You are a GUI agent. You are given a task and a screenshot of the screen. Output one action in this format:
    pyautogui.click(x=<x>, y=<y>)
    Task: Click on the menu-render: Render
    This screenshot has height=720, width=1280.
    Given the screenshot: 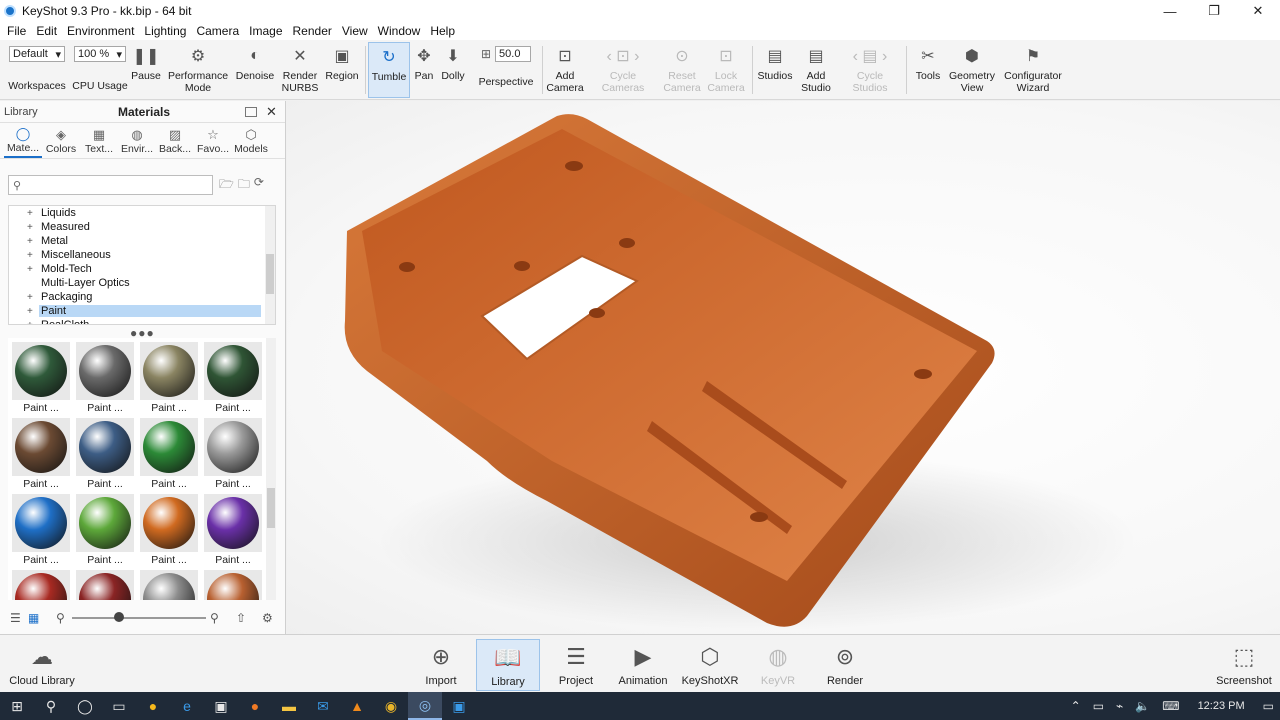 What is the action you would take?
    pyautogui.click(x=312, y=31)
    